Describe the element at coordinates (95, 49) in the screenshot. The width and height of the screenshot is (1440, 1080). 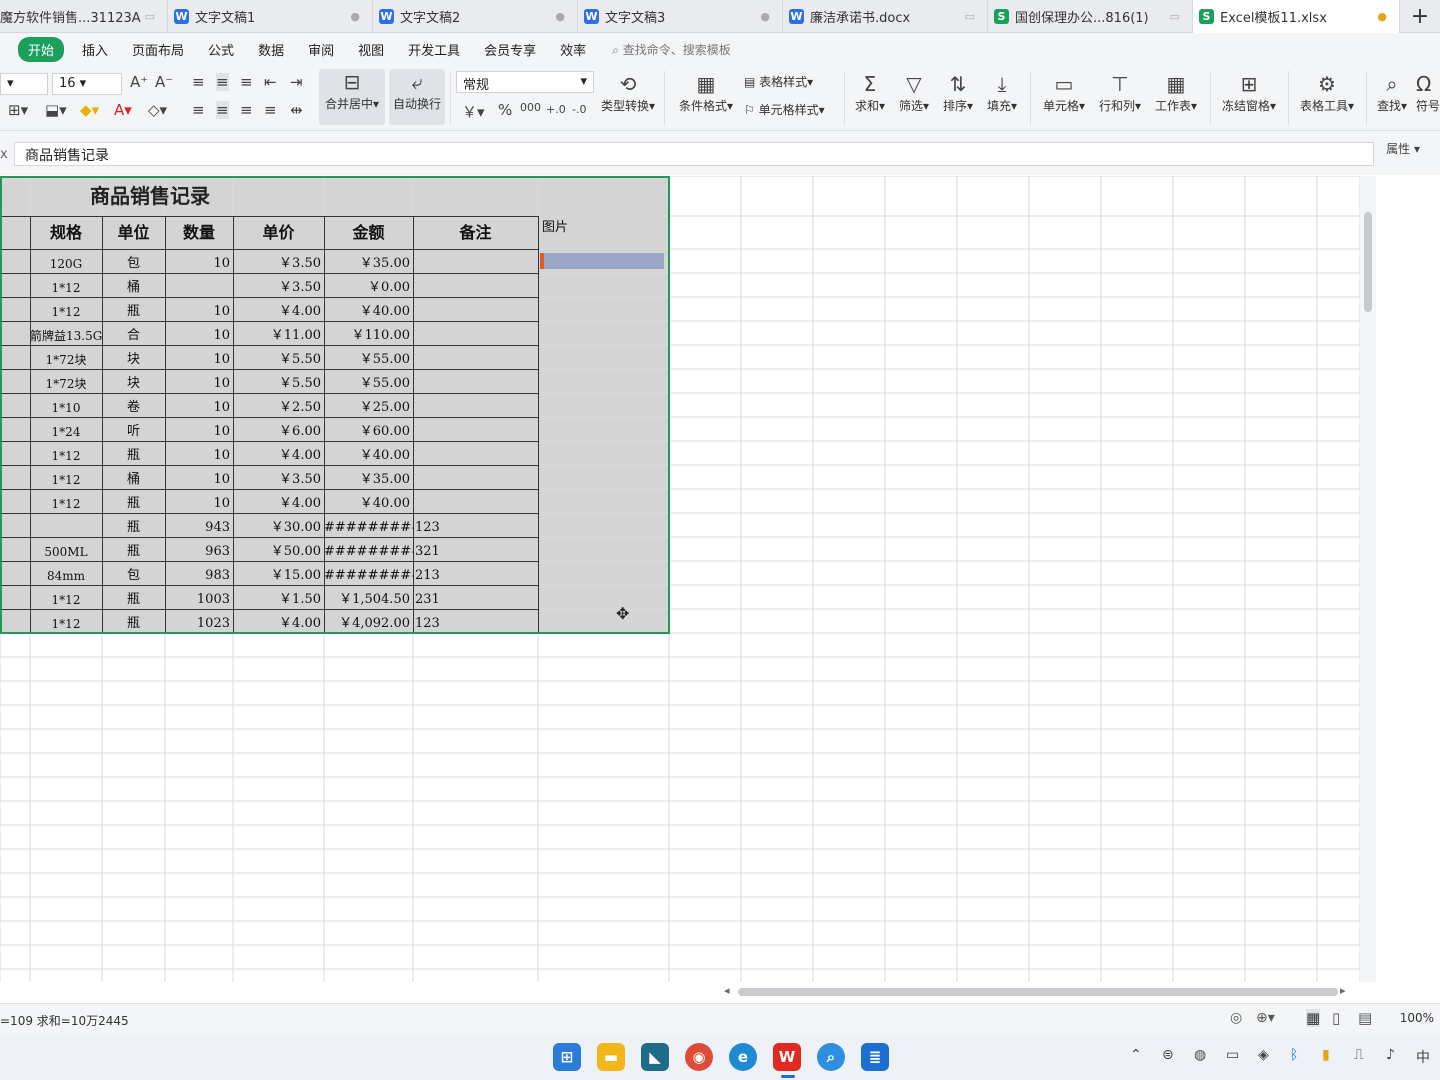
I see `menu-insert: 插入` at that location.